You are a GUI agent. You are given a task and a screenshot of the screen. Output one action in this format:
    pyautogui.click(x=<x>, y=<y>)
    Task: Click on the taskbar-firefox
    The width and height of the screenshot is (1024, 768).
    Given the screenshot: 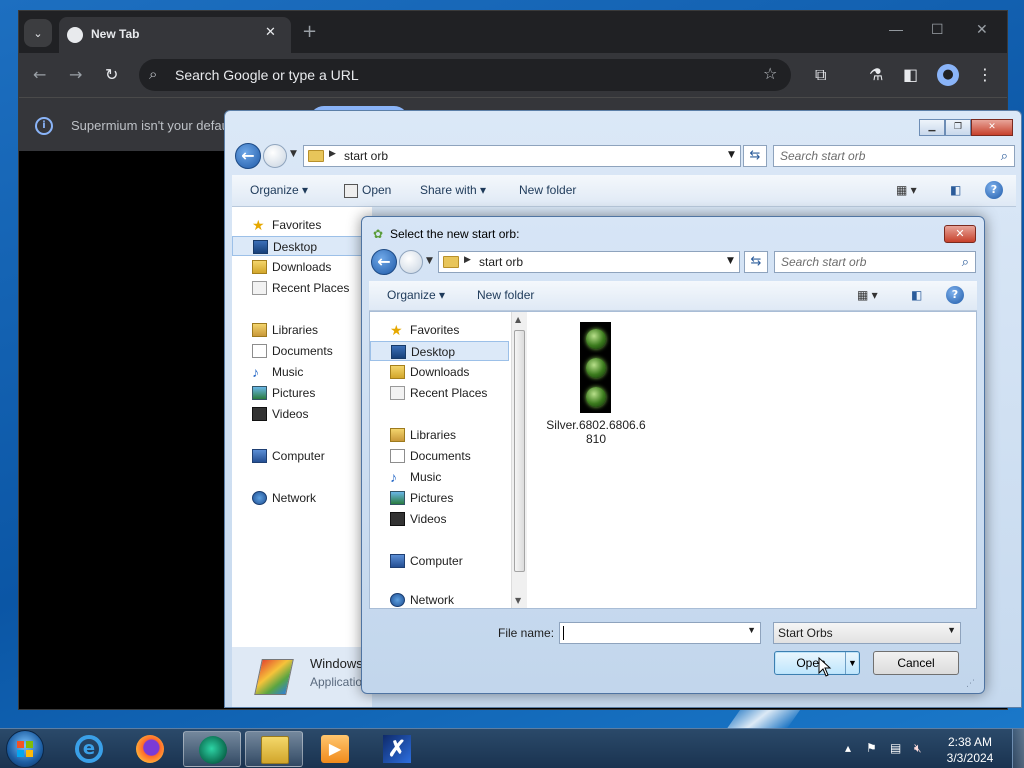 What is the action you would take?
    pyautogui.click(x=150, y=749)
    